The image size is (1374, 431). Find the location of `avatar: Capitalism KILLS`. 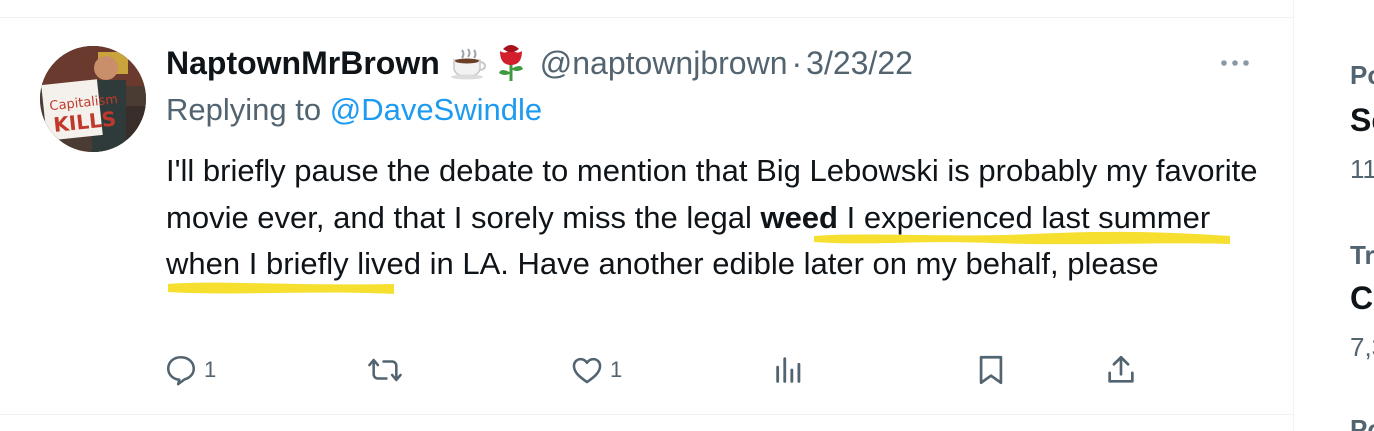

avatar: Capitalism KILLS is located at coordinates (93, 99).